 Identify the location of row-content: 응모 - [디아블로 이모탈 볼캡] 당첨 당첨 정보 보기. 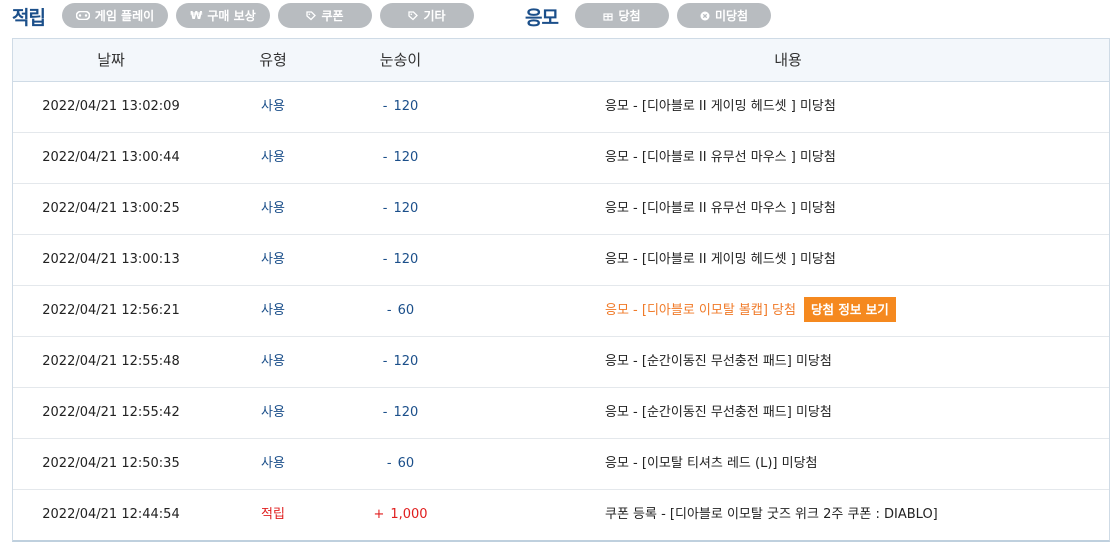
(855, 311).